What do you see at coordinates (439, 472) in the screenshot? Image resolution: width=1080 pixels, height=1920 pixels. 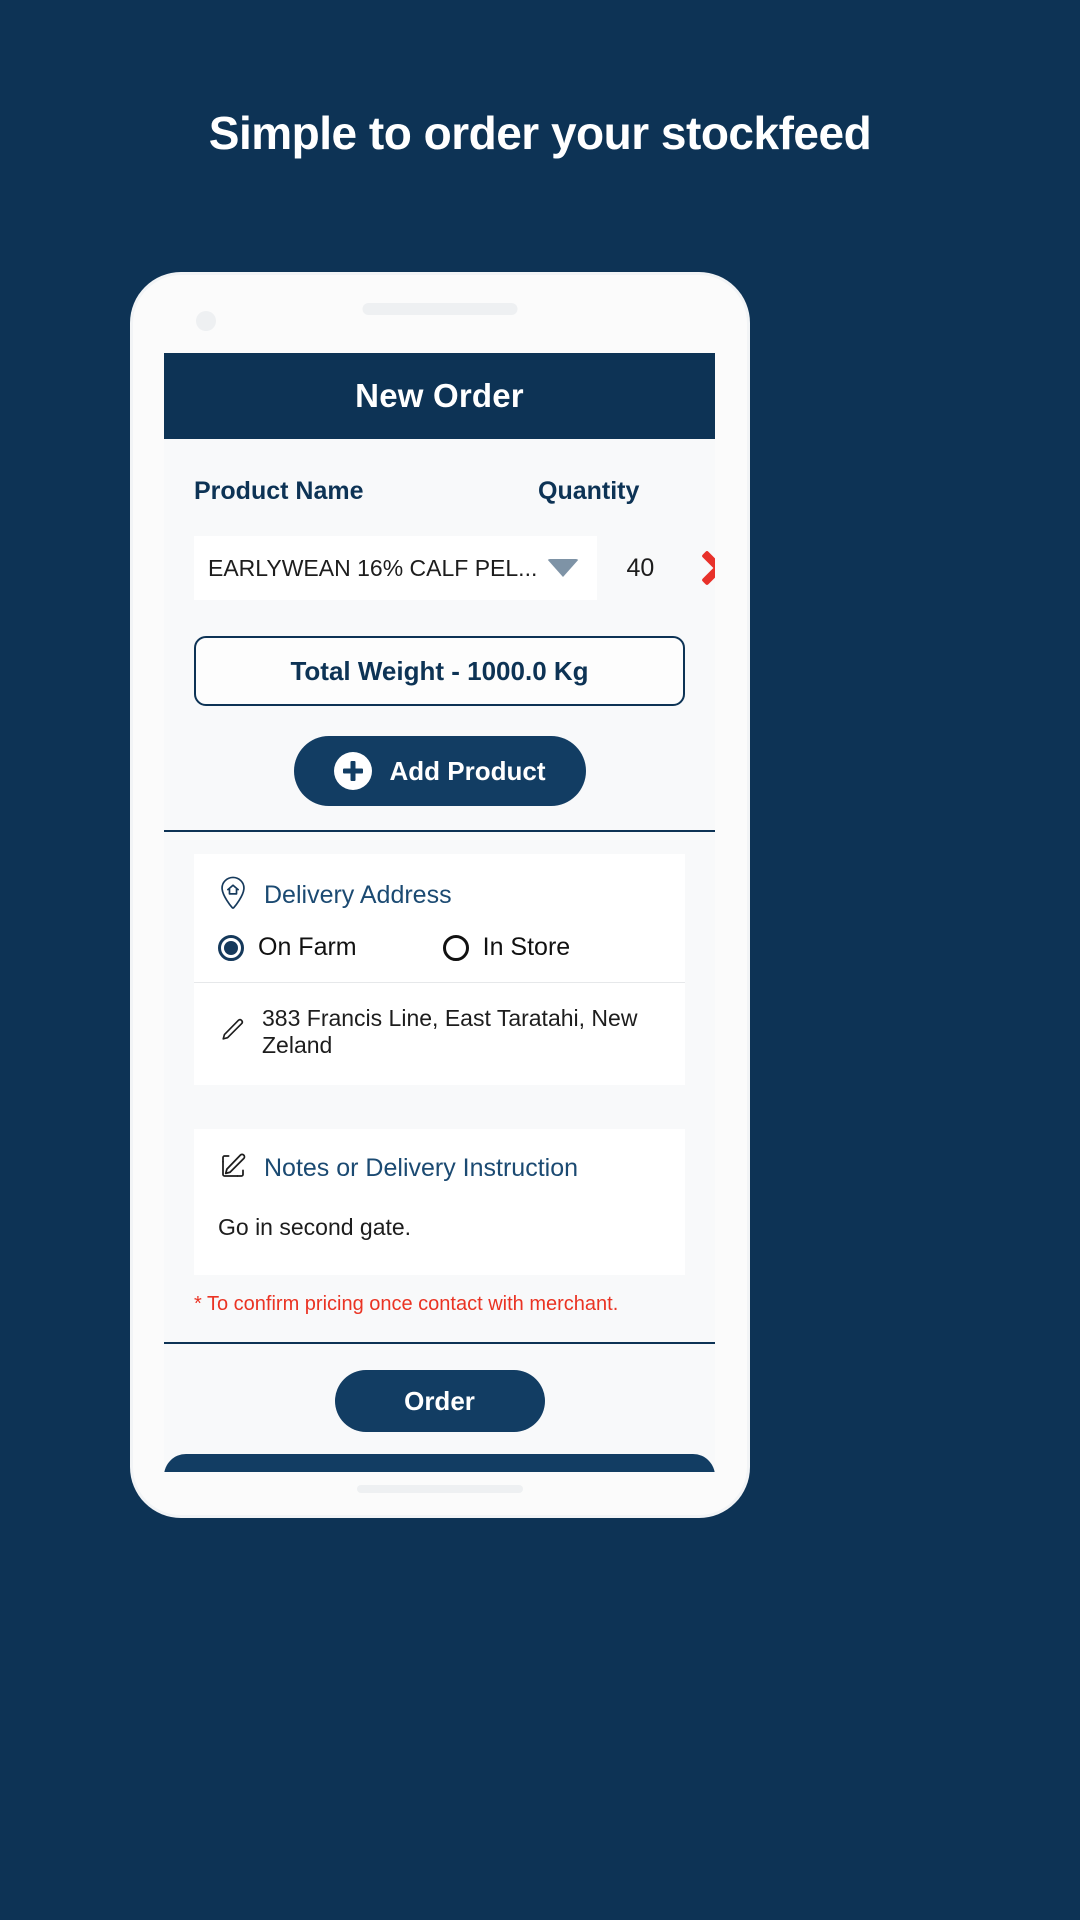 I see `column-headers: Product Name Quantity` at bounding box center [439, 472].